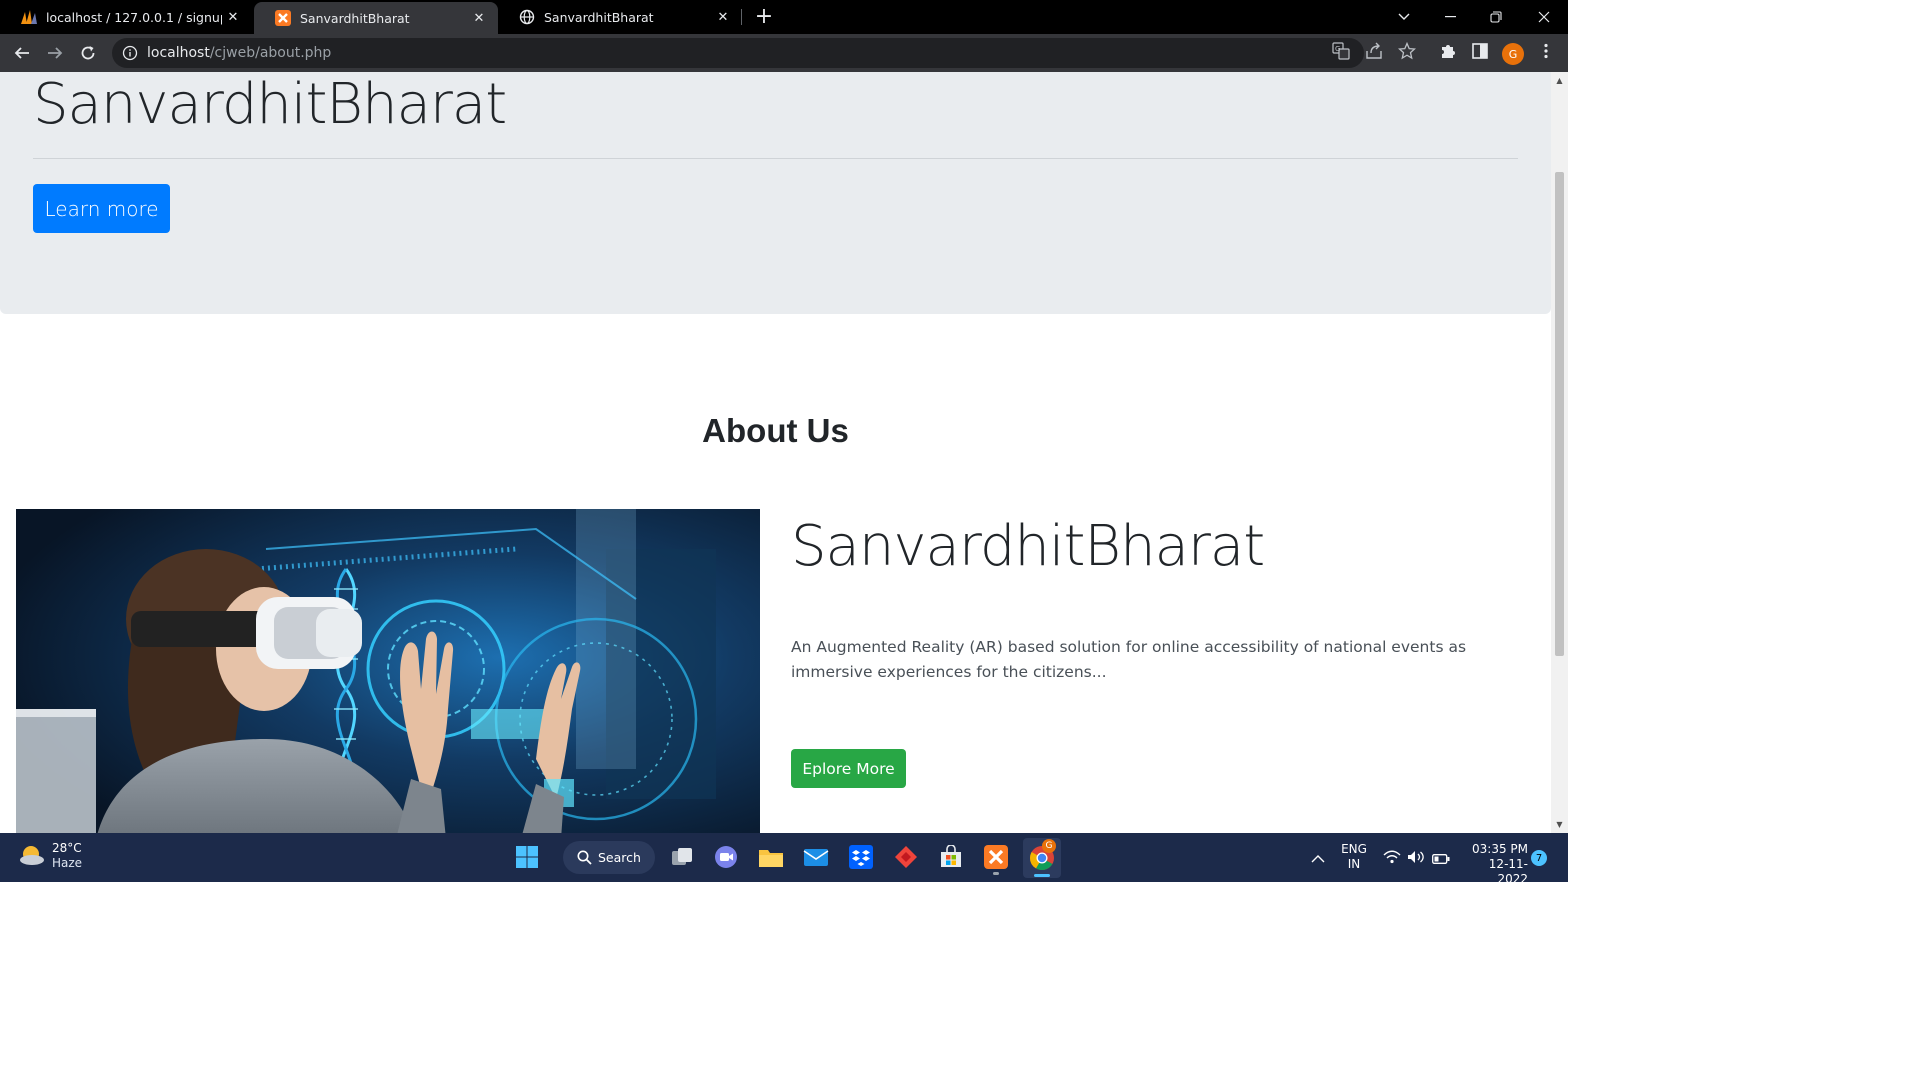 The width and height of the screenshot is (1920, 1080). I want to click on side-panel-icon, so click(1480, 51).